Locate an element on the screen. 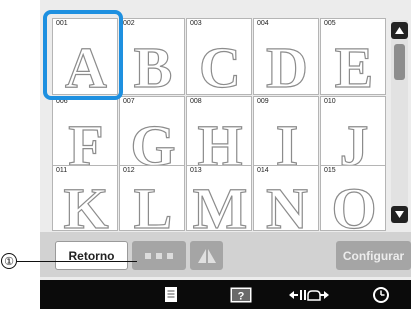  configurar-button: Configurar is located at coordinates (373, 255).